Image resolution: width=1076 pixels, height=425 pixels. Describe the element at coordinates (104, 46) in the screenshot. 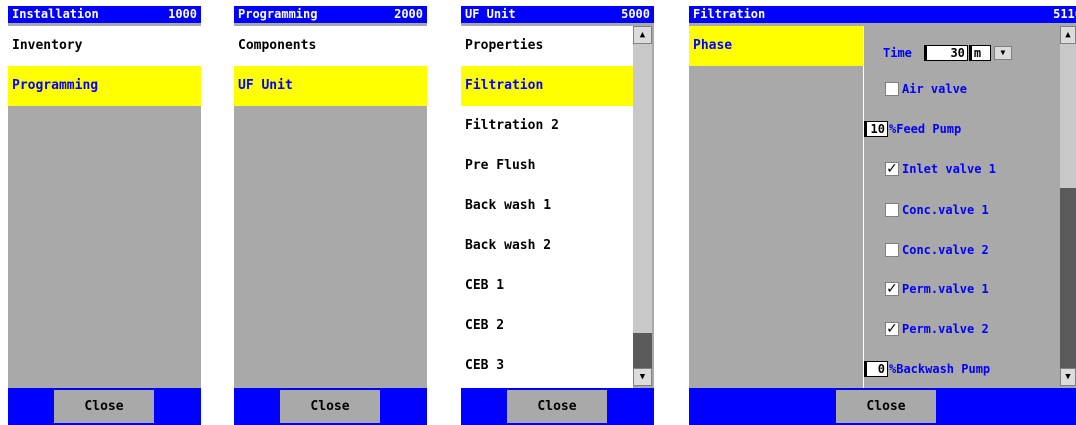

I see `menu-item-inventory: Inventory` at that location.